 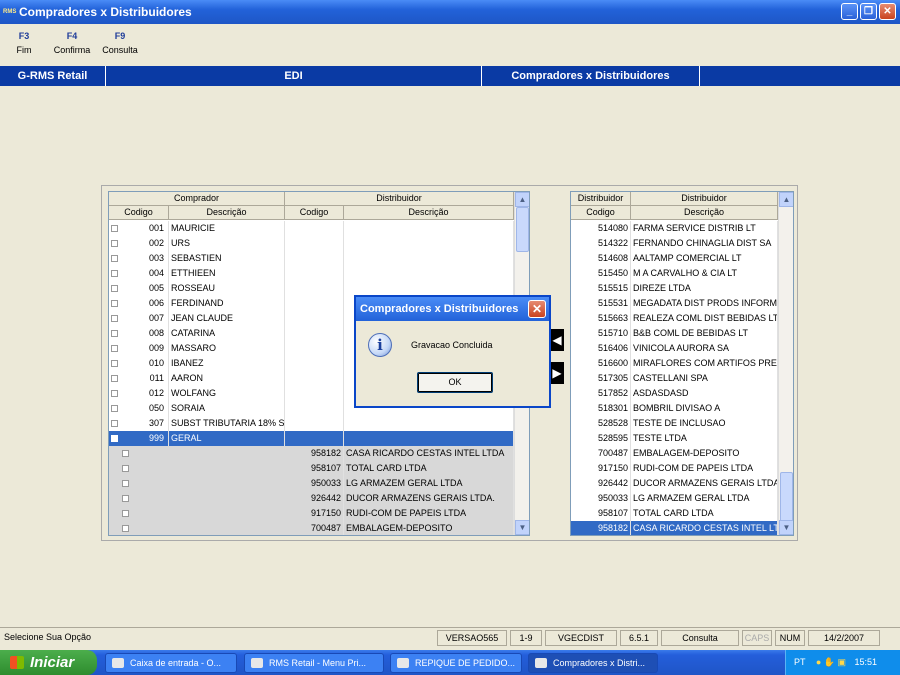 What do you see at coordinates (704, 303) in the screenshot?
I see `cell-descricao: MEGADATA DIST PRODS INFORM` at bounding box center [704, 303].